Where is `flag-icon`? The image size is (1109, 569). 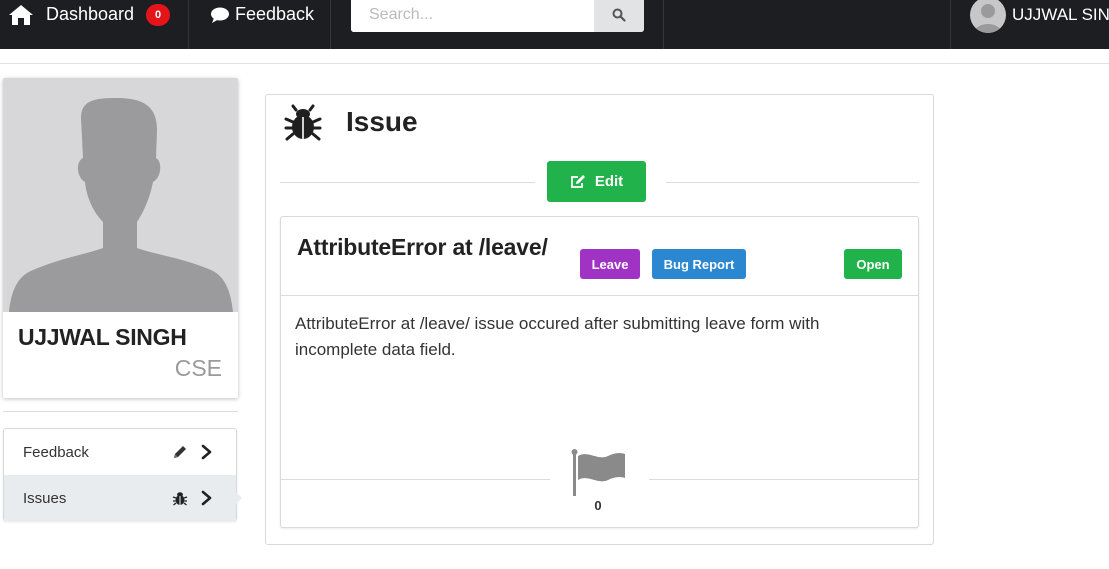 flag-icon is located at coordinates (599, 472).